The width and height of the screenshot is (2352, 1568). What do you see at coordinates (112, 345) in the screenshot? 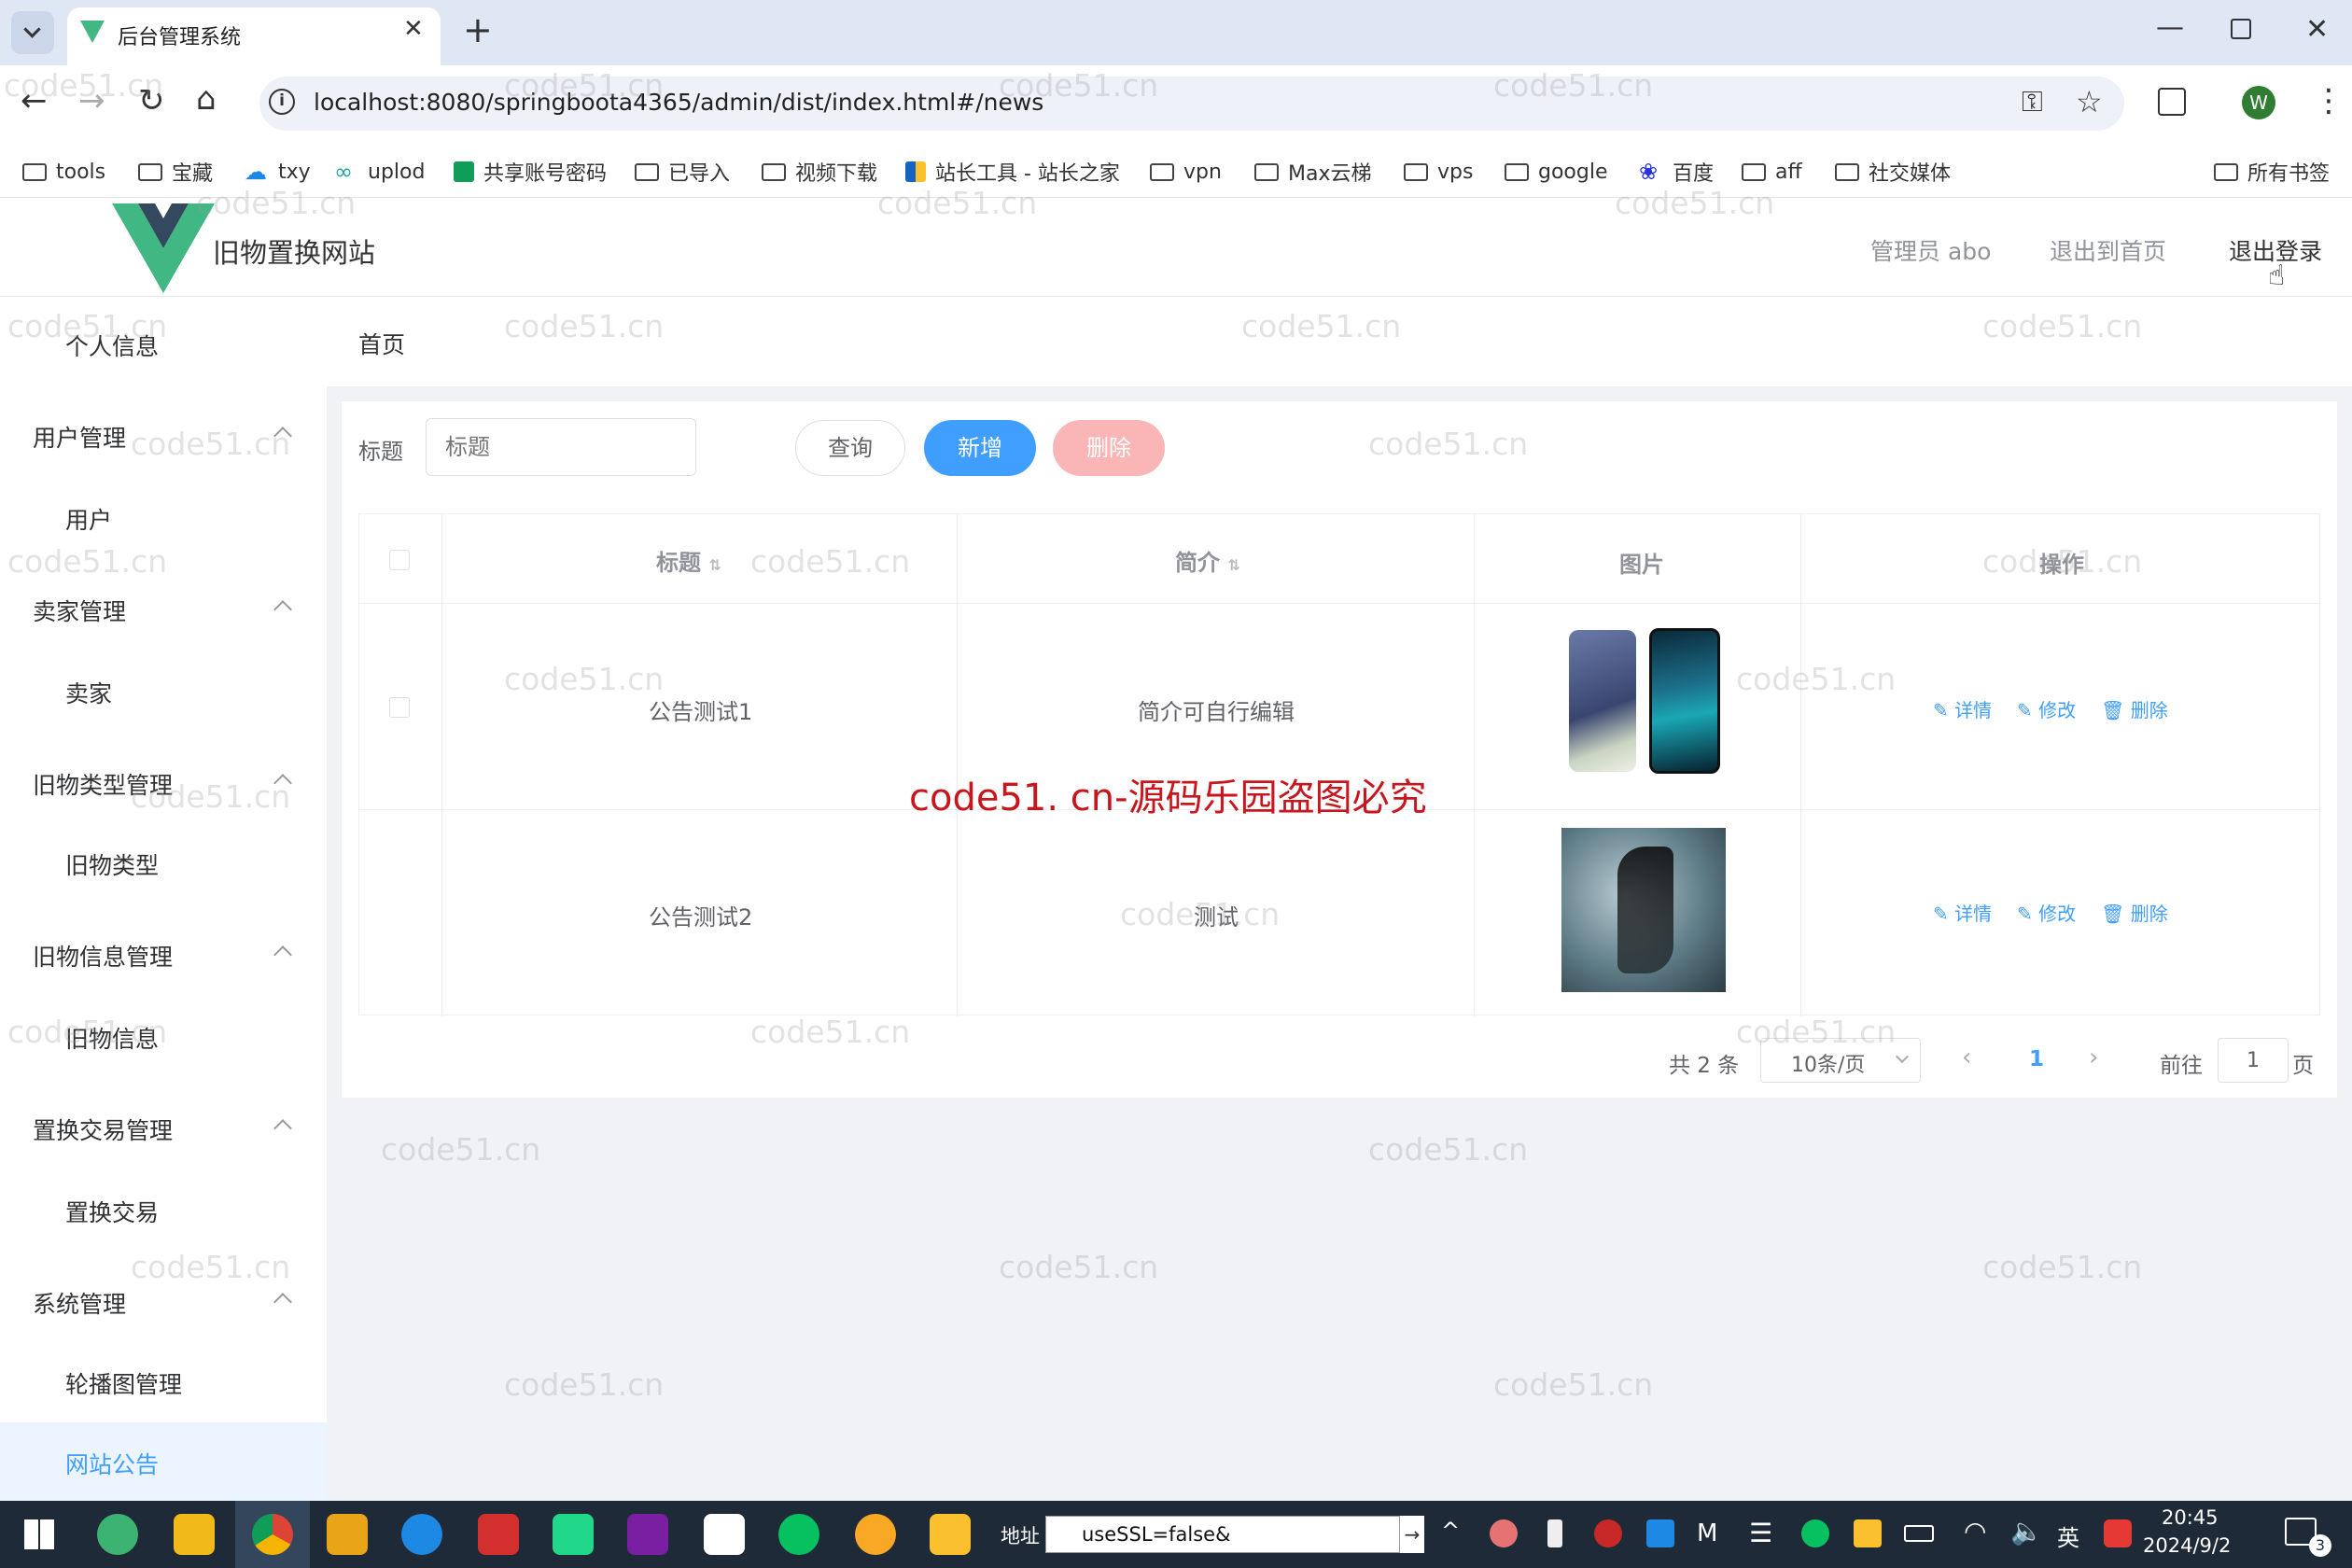
I see `sidebar-item-profile: 个人信息` at bounding box center [112, 345].